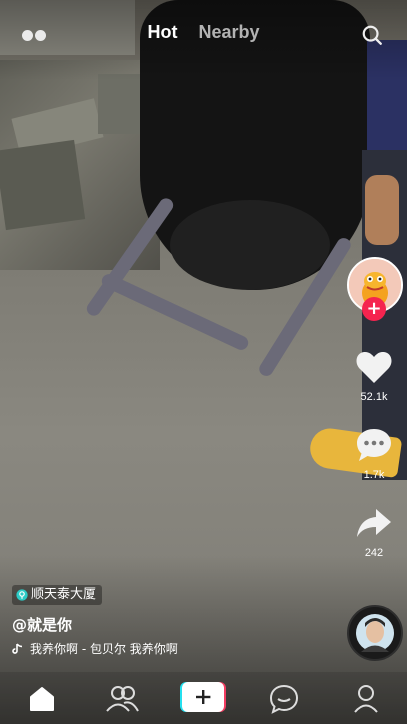  Describe the element at coordinates (382, 210) in the screenshot. I see `video-background-hand` at that location.